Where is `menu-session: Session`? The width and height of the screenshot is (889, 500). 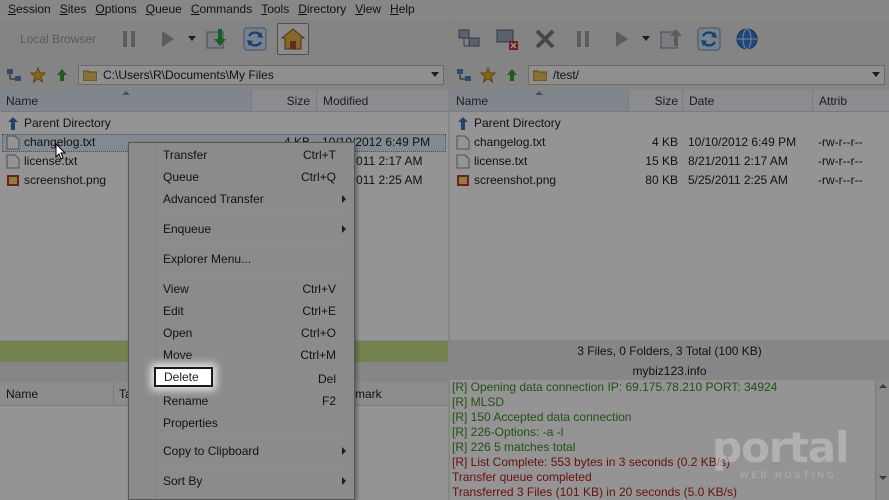 menu-session: Session is located at coordinates (29, 9).